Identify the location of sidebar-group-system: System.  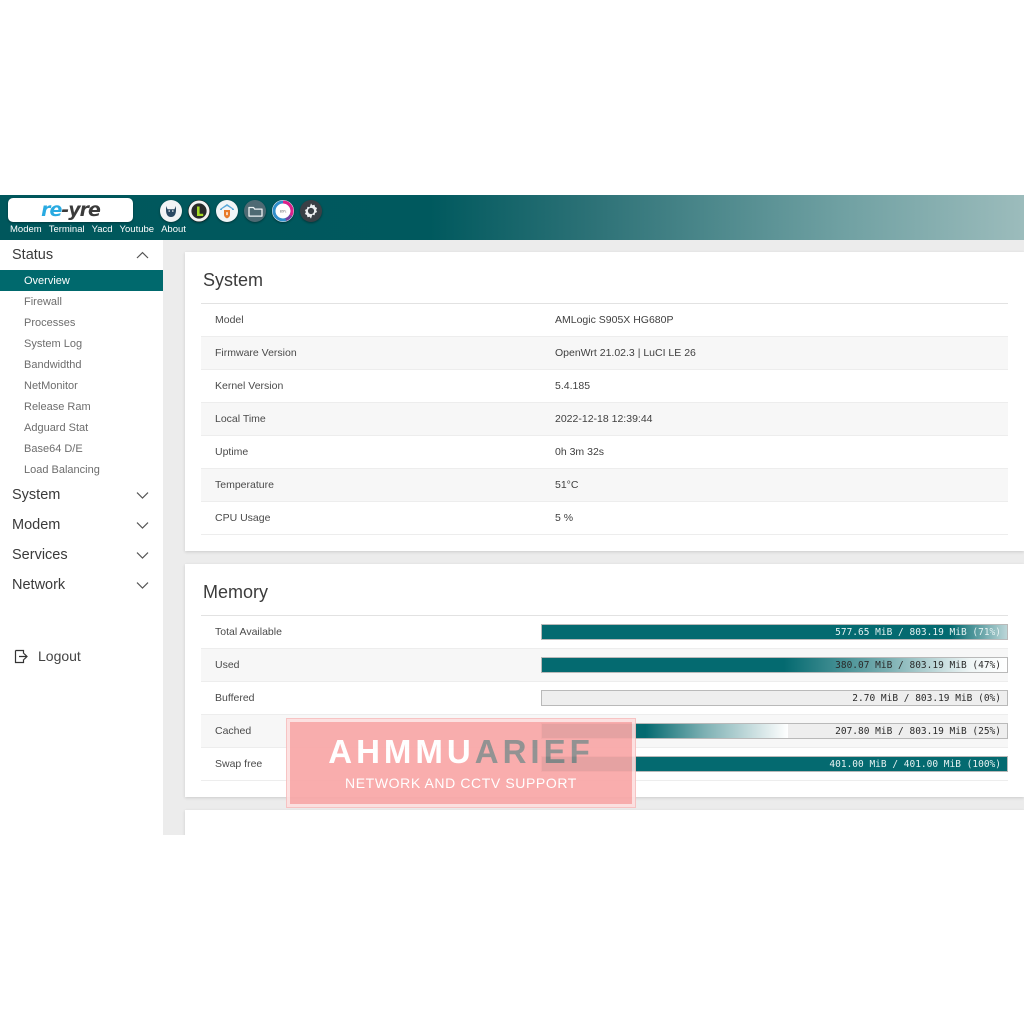
(81, 495).